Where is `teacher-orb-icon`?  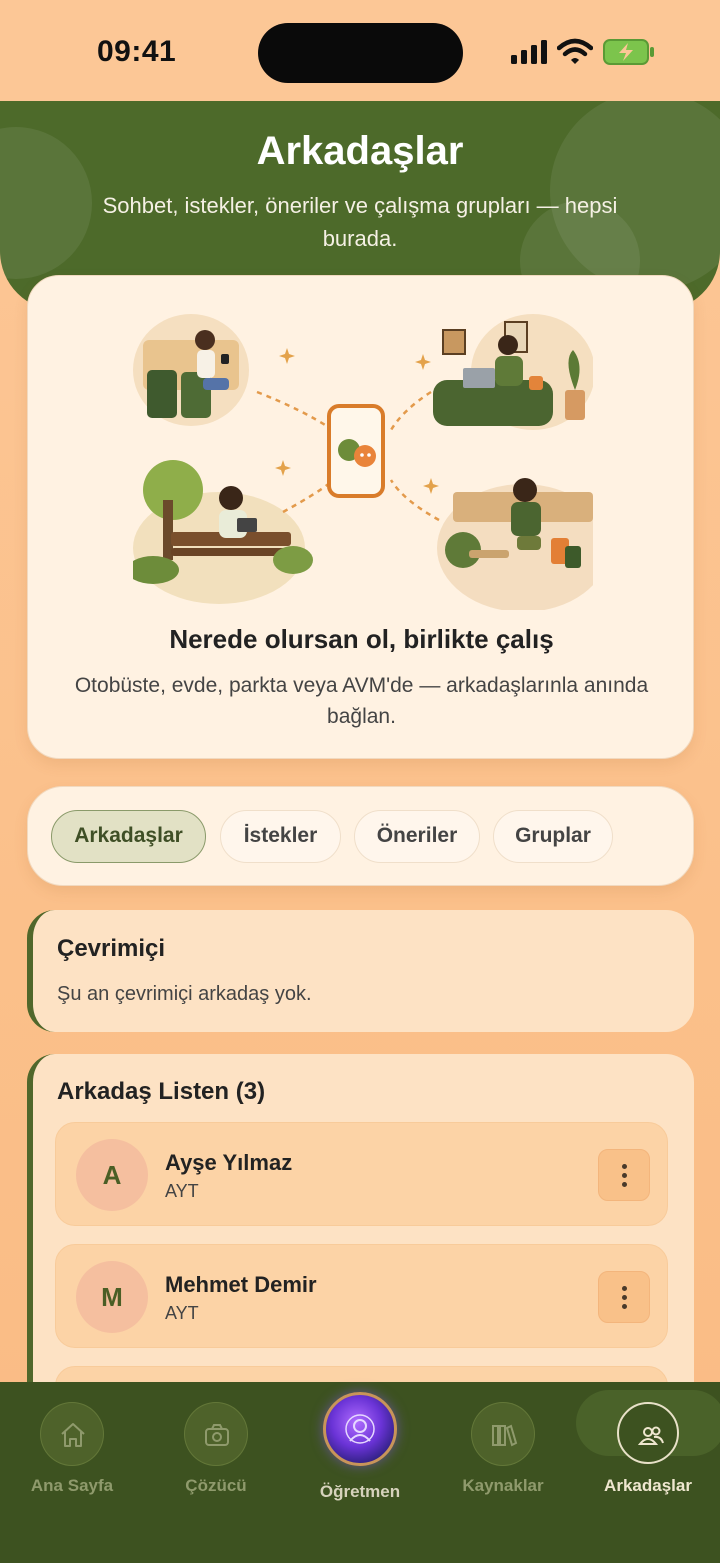 teacher-orb-icon is located at coordinates (360, 1429).